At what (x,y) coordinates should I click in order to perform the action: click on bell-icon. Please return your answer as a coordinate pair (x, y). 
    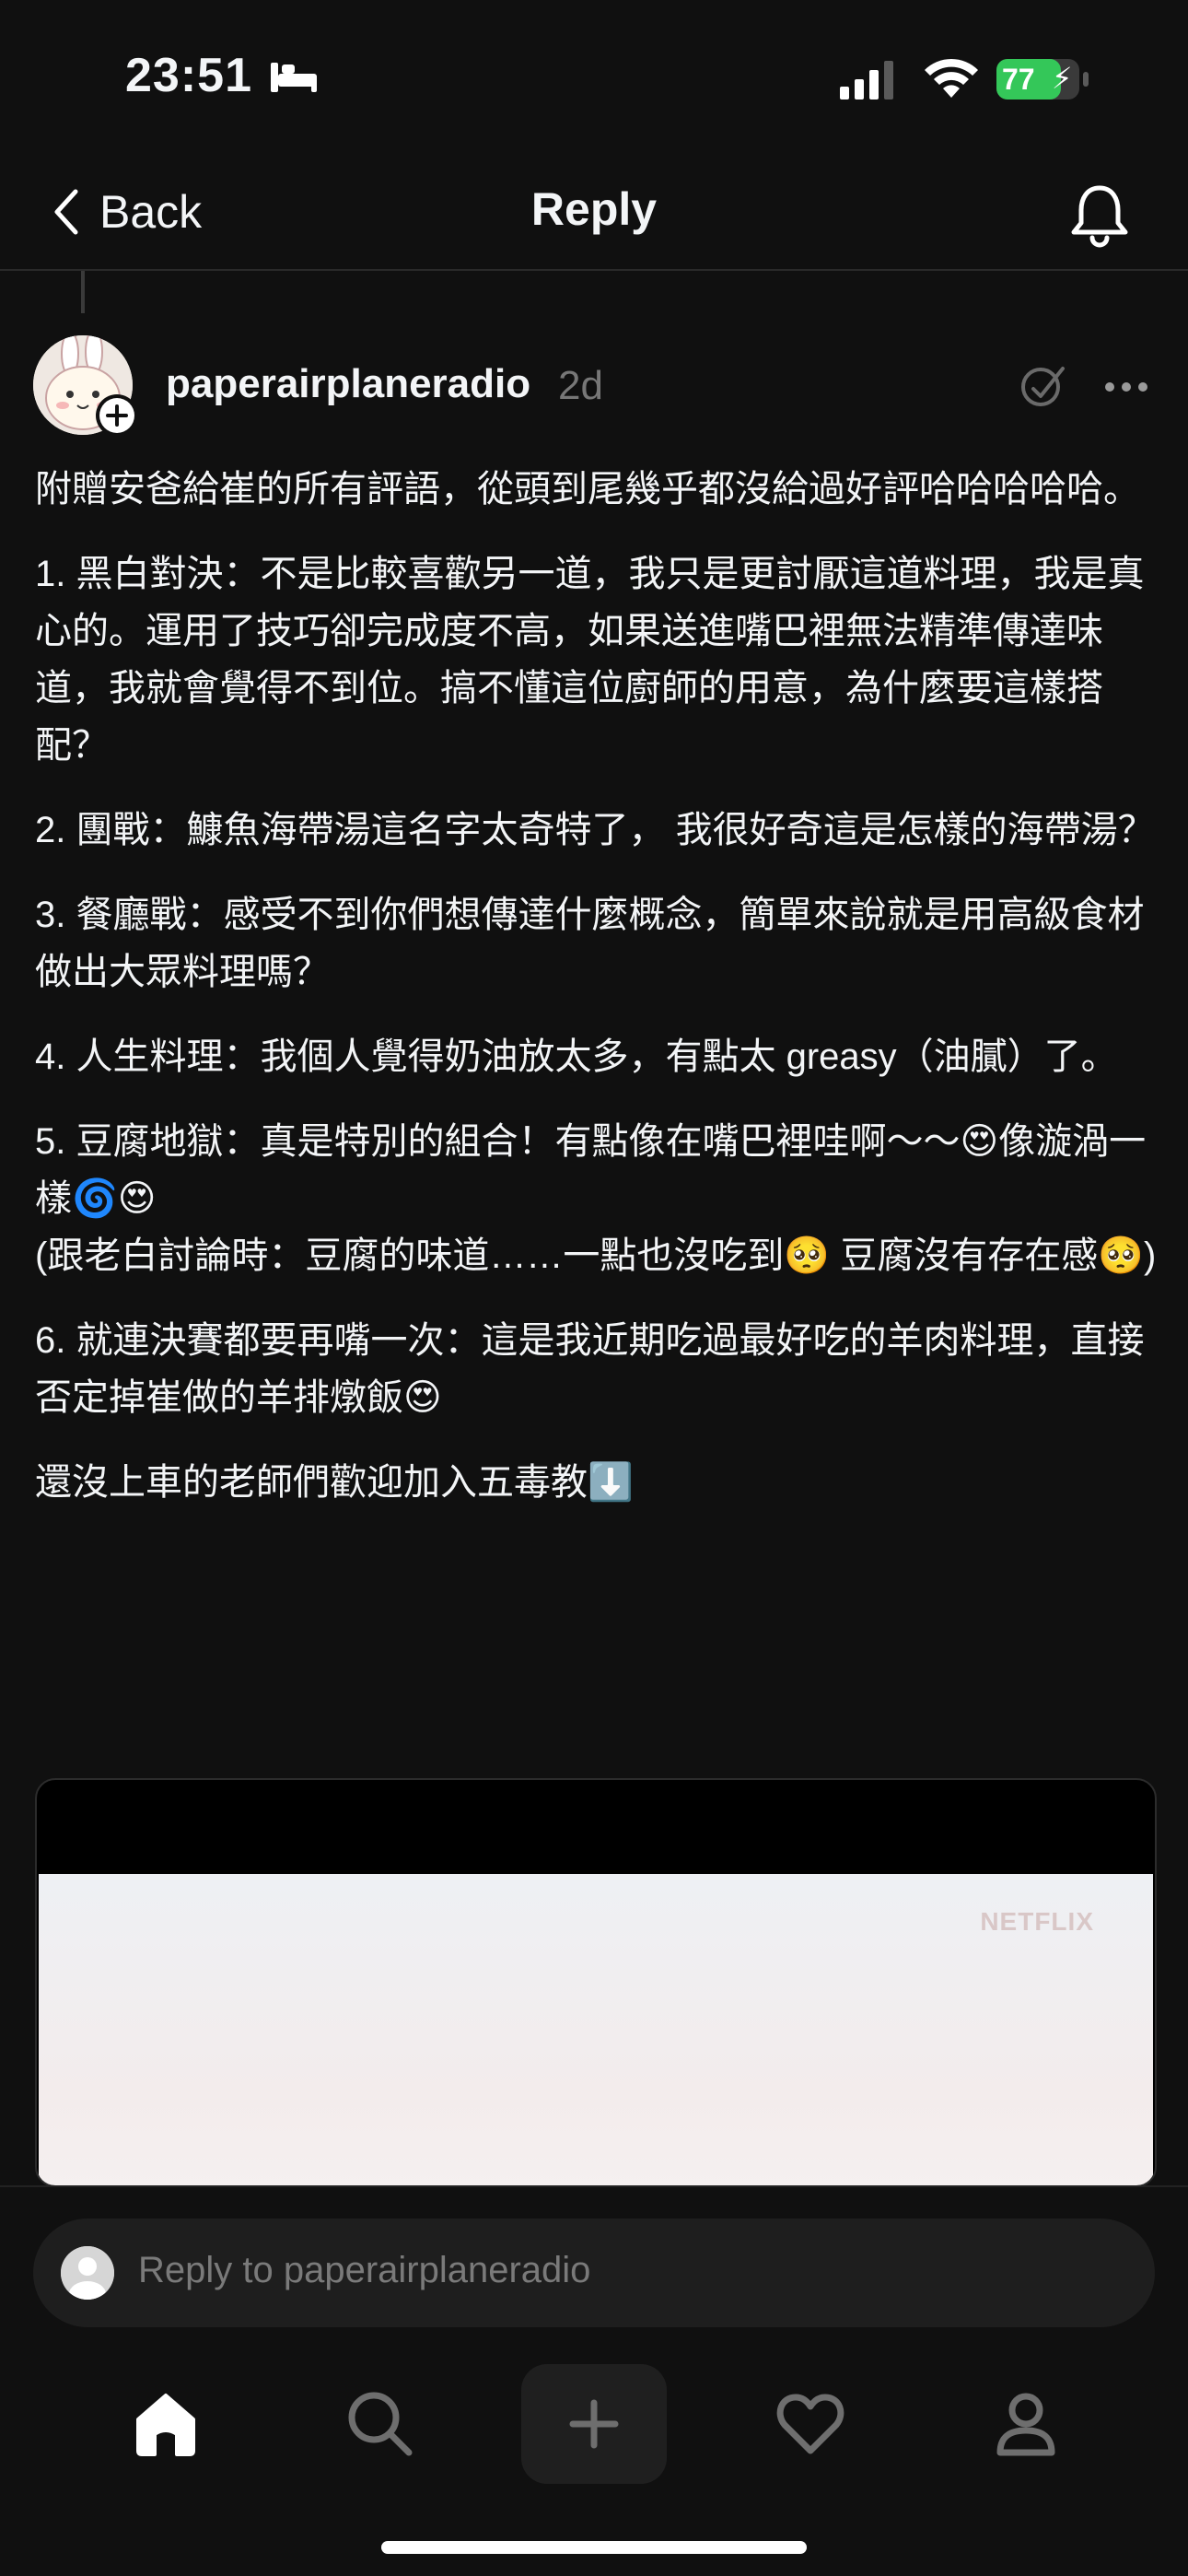
    Looking at the image, I should click on (1099, 214).